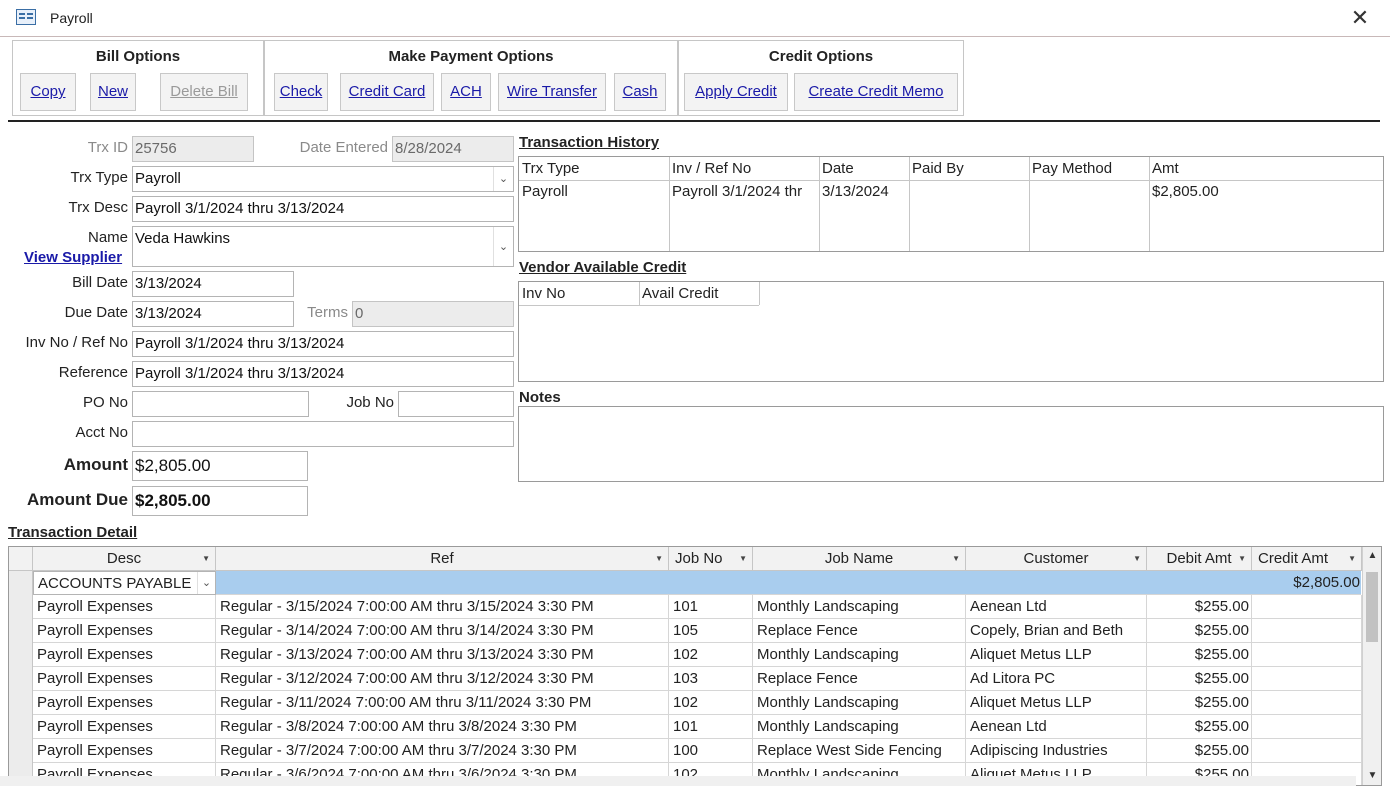  I want to click on wire-transfer-button: Wire Transfer, so click(552, 92).